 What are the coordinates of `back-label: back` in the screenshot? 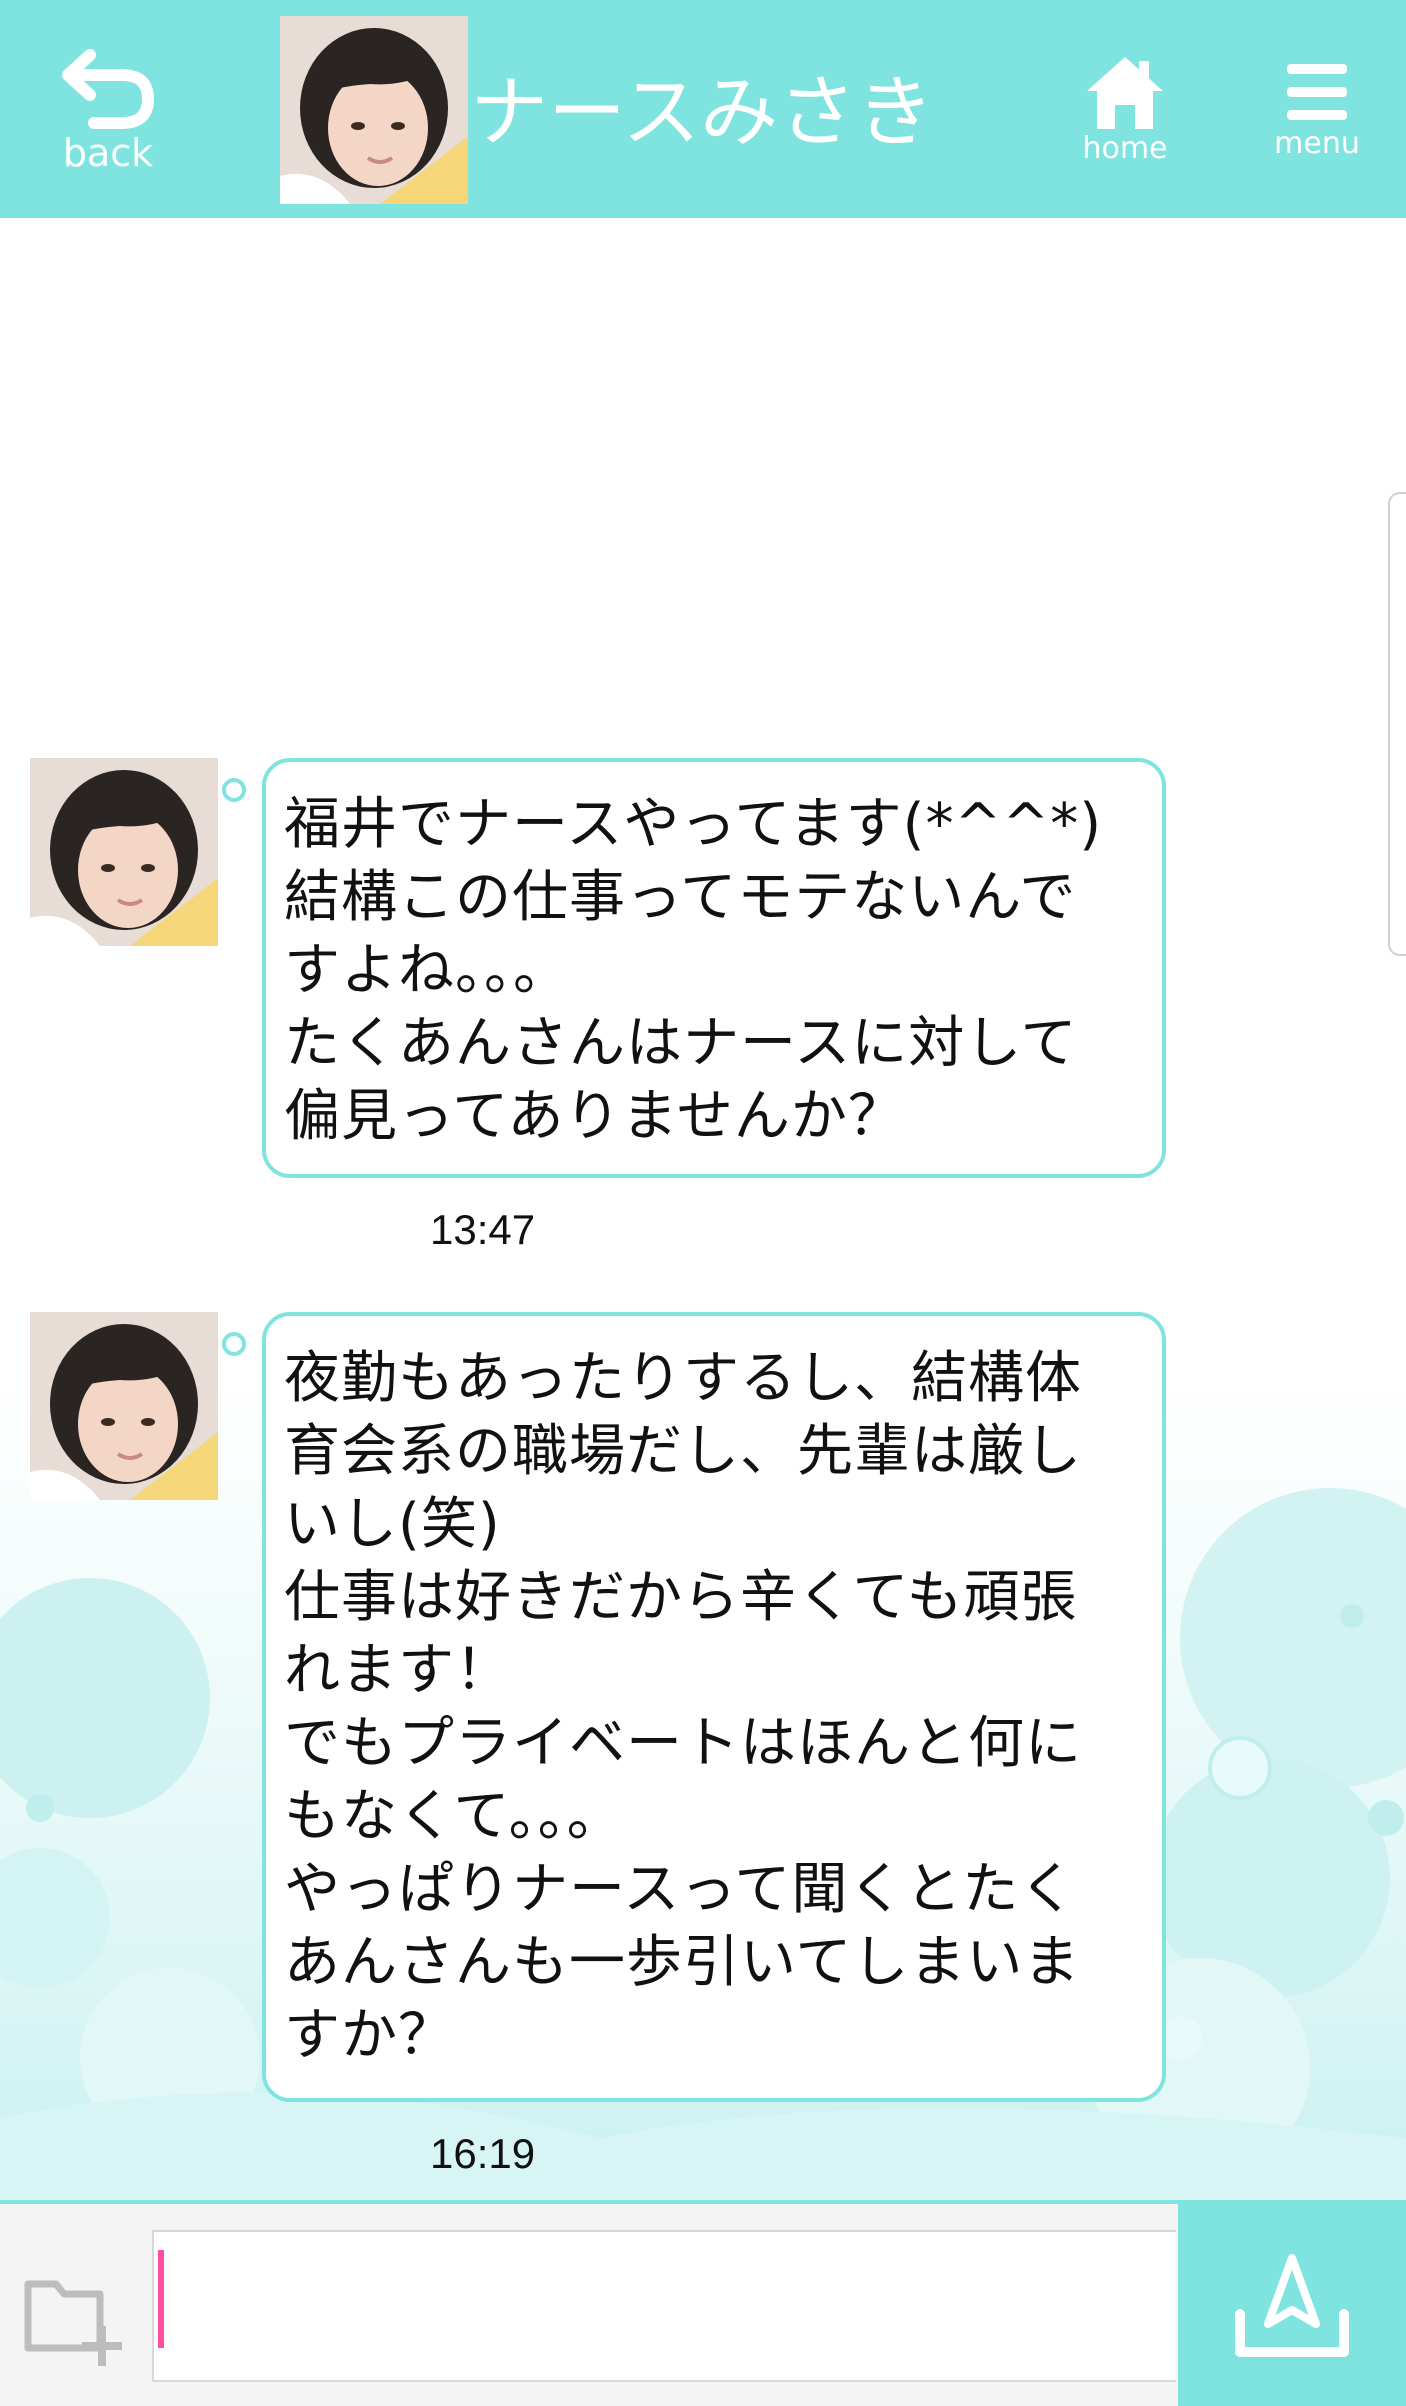 It's located at (108, 153).